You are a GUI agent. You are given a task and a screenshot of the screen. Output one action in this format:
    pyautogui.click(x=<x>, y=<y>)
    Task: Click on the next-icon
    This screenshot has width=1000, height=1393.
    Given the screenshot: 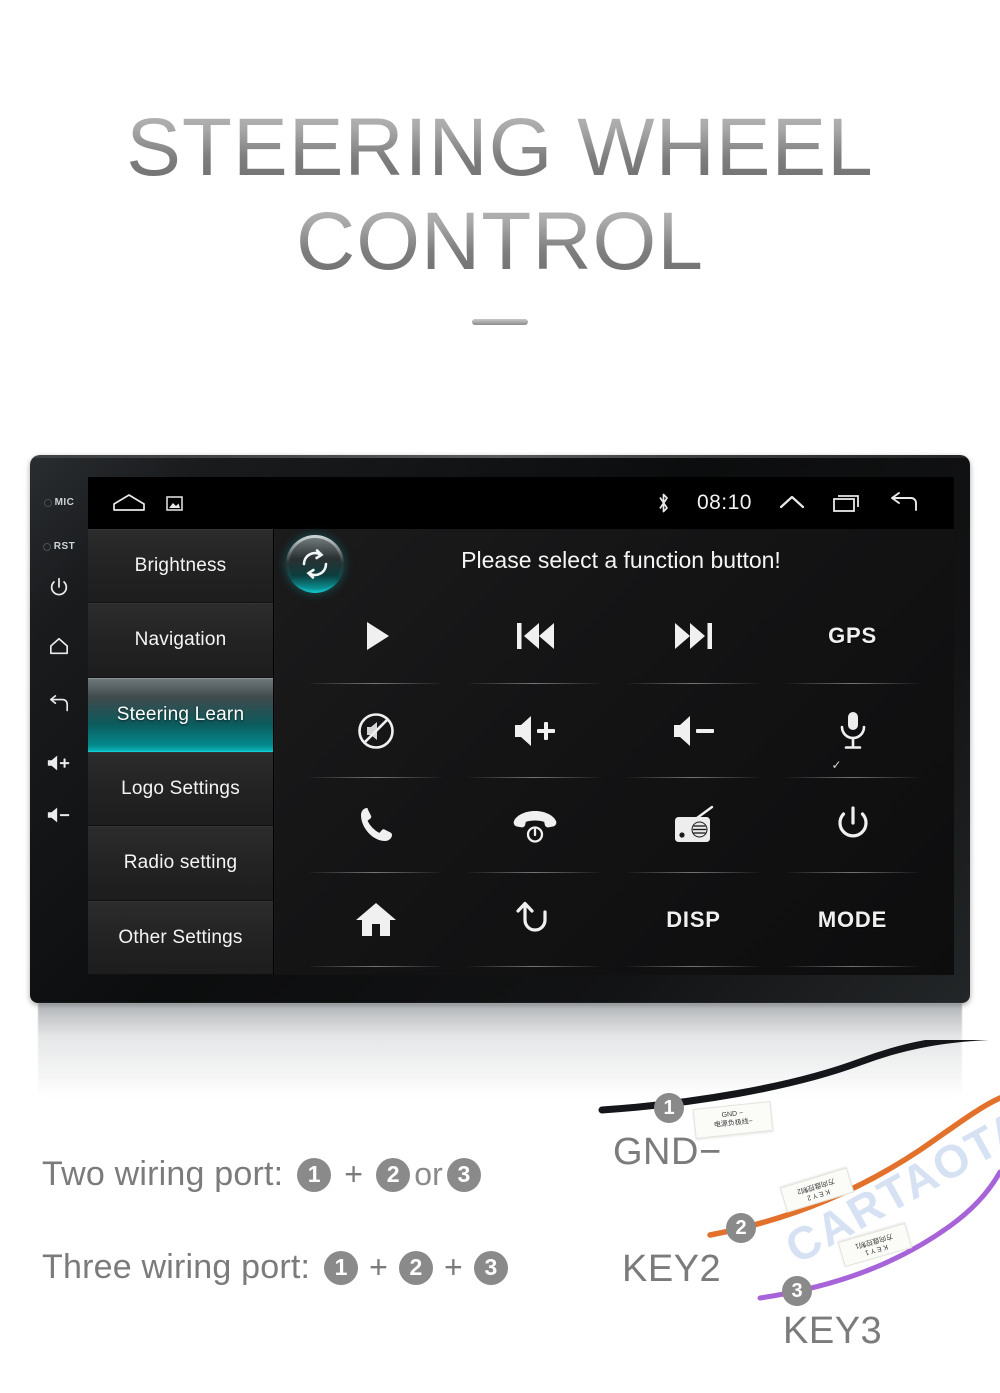 What is the action you would take?
    pyautogui.click(x=693, y=636)
    